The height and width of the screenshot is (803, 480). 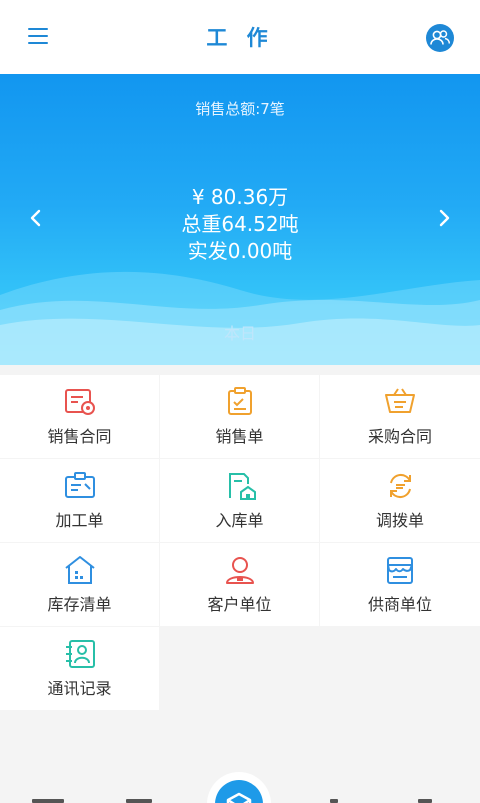 What do you see at coordinates (400, 570) in the screenshot?
I see `supplier-icon` at bounding box center [400, 570].